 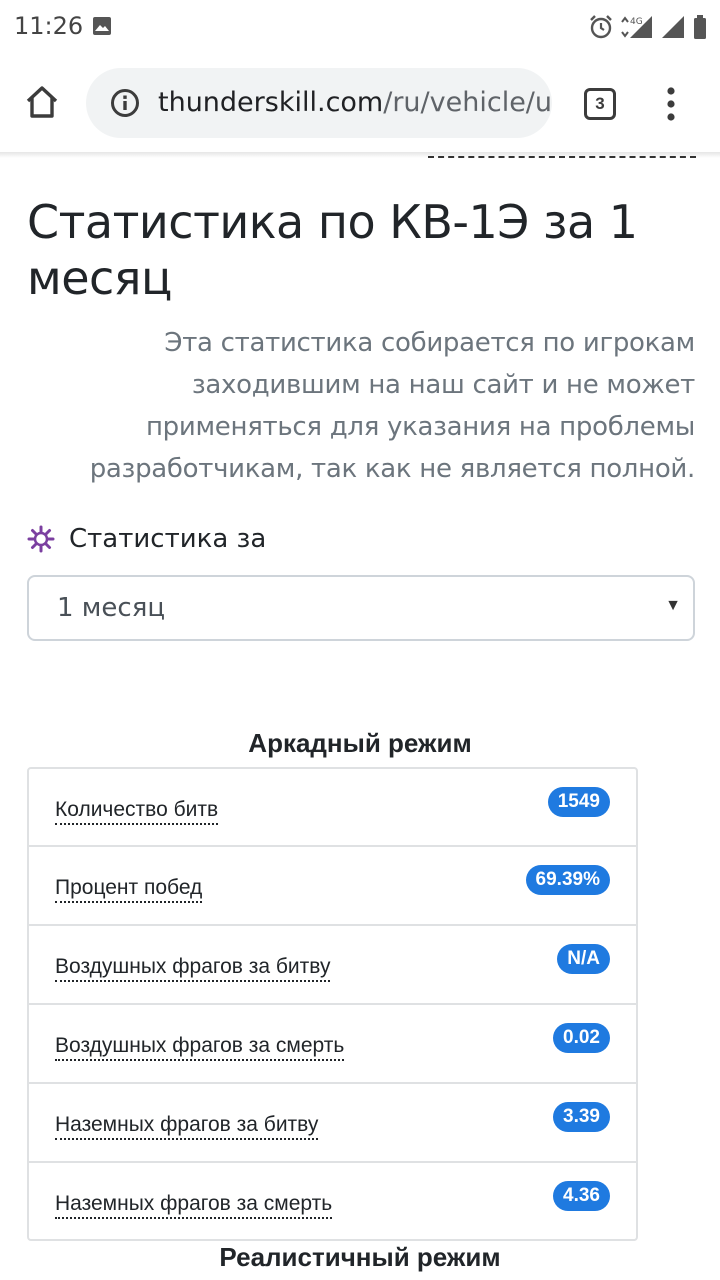 What do you see at coordinates (129, 889) in the screenshot?
I see `stat-label: Процент побед` at bounding box center [129, 889].